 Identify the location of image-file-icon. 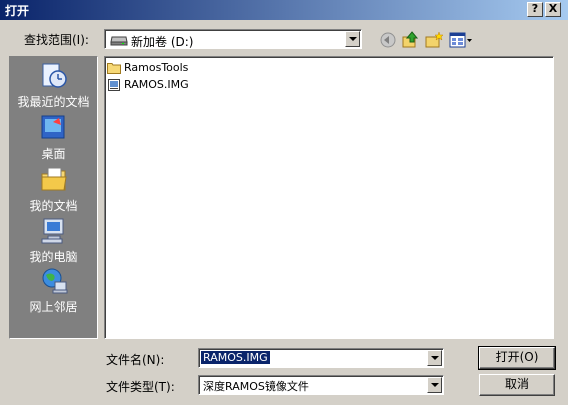
(114, 85).